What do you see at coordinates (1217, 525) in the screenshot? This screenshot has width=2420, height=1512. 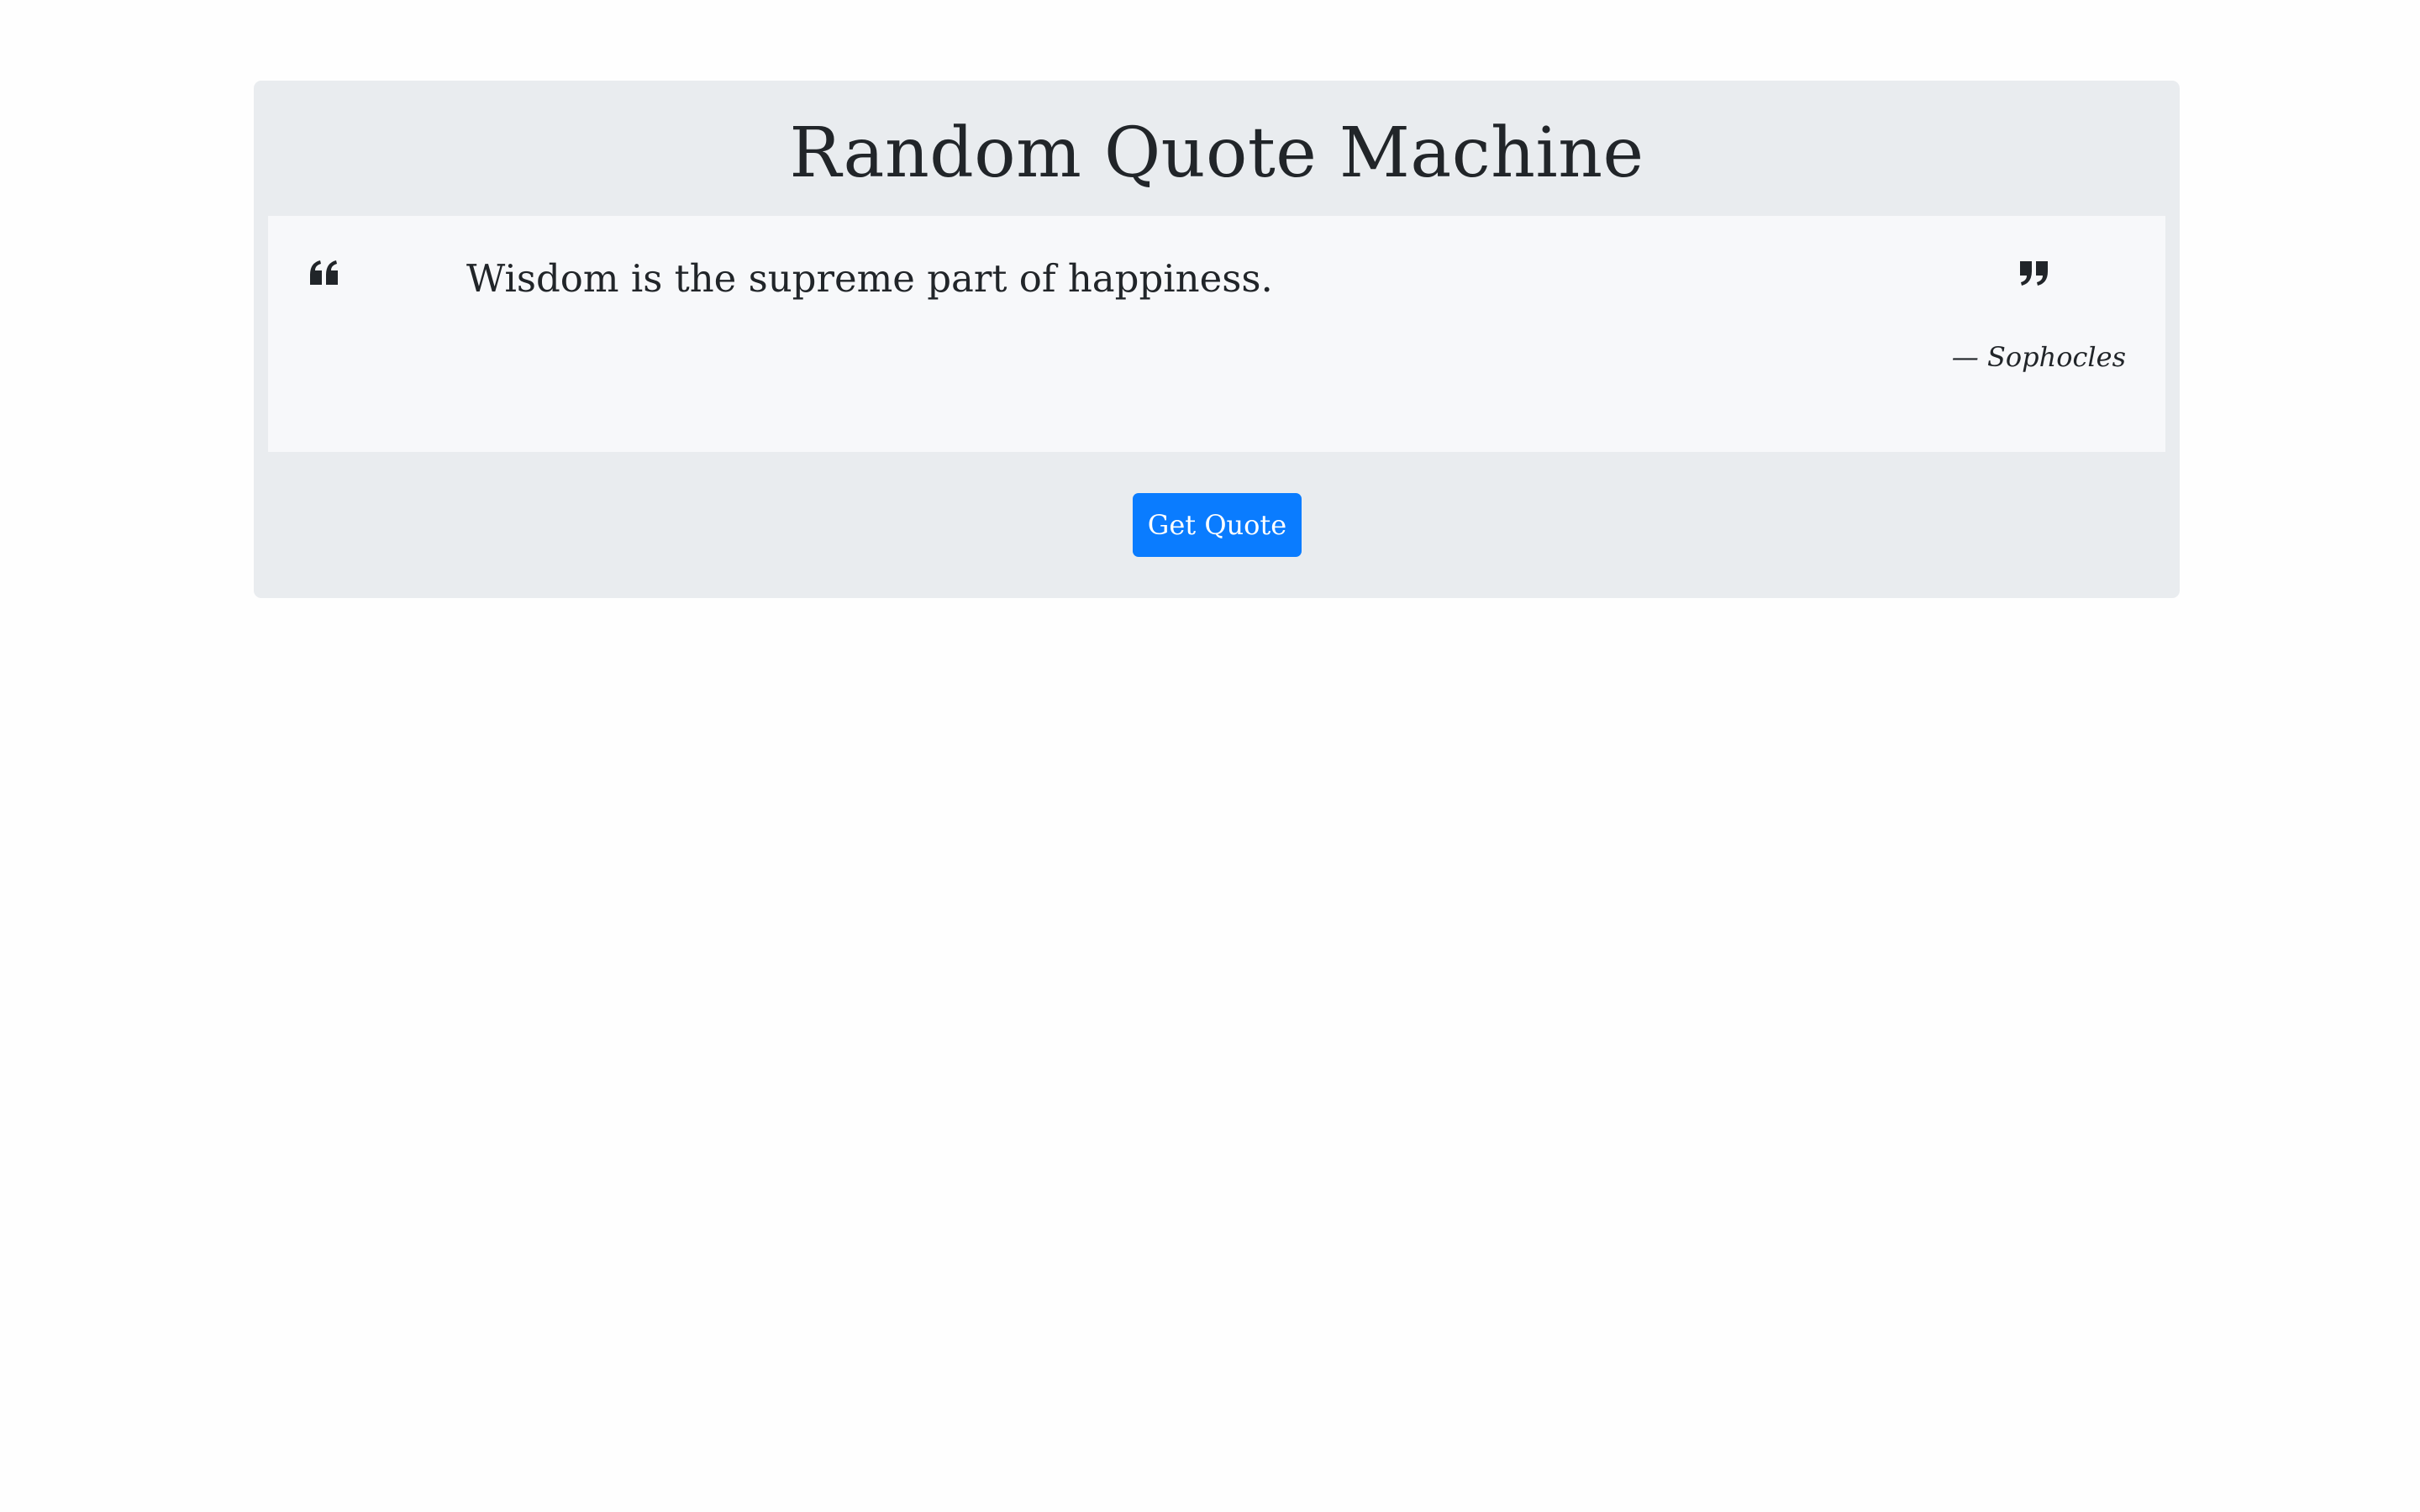 I see `get-quote-button: Get Quote` at bounding box center [1217, 525].